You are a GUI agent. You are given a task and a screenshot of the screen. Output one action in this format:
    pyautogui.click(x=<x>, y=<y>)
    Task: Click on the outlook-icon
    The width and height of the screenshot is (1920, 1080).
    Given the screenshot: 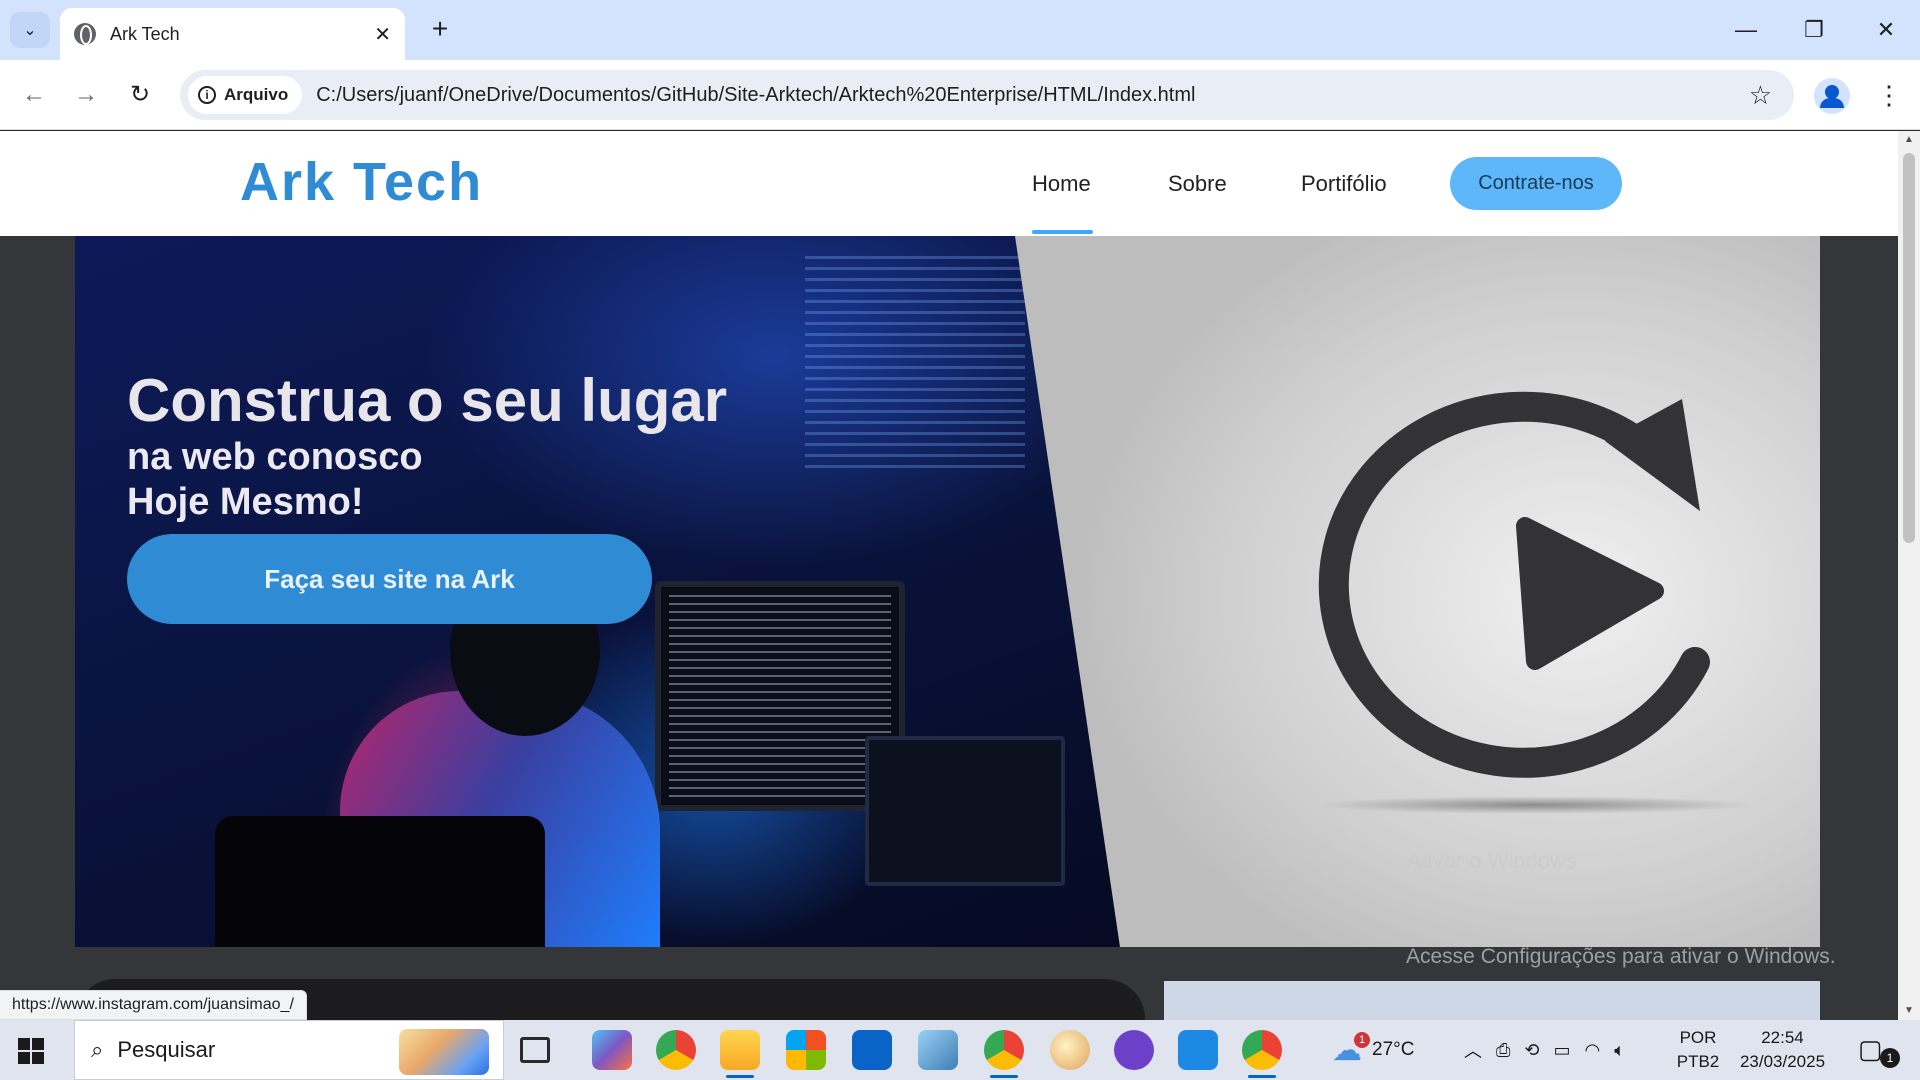 What is the action you would take?
    pyautogui.click(x=872, y=1050)
    